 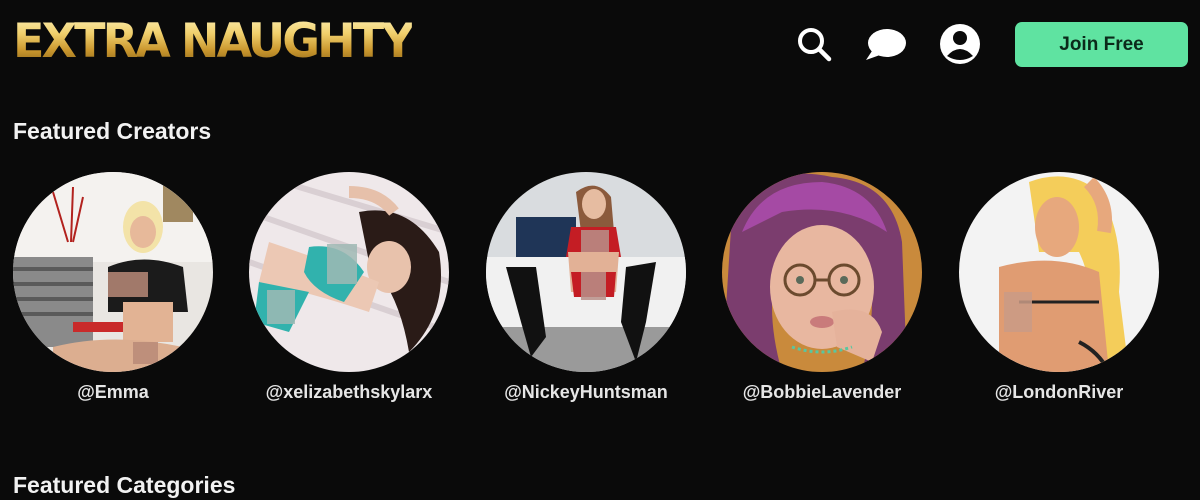 I want to click on site-logo: EXTRA NAUGHTY, so click(x=214, y=42).